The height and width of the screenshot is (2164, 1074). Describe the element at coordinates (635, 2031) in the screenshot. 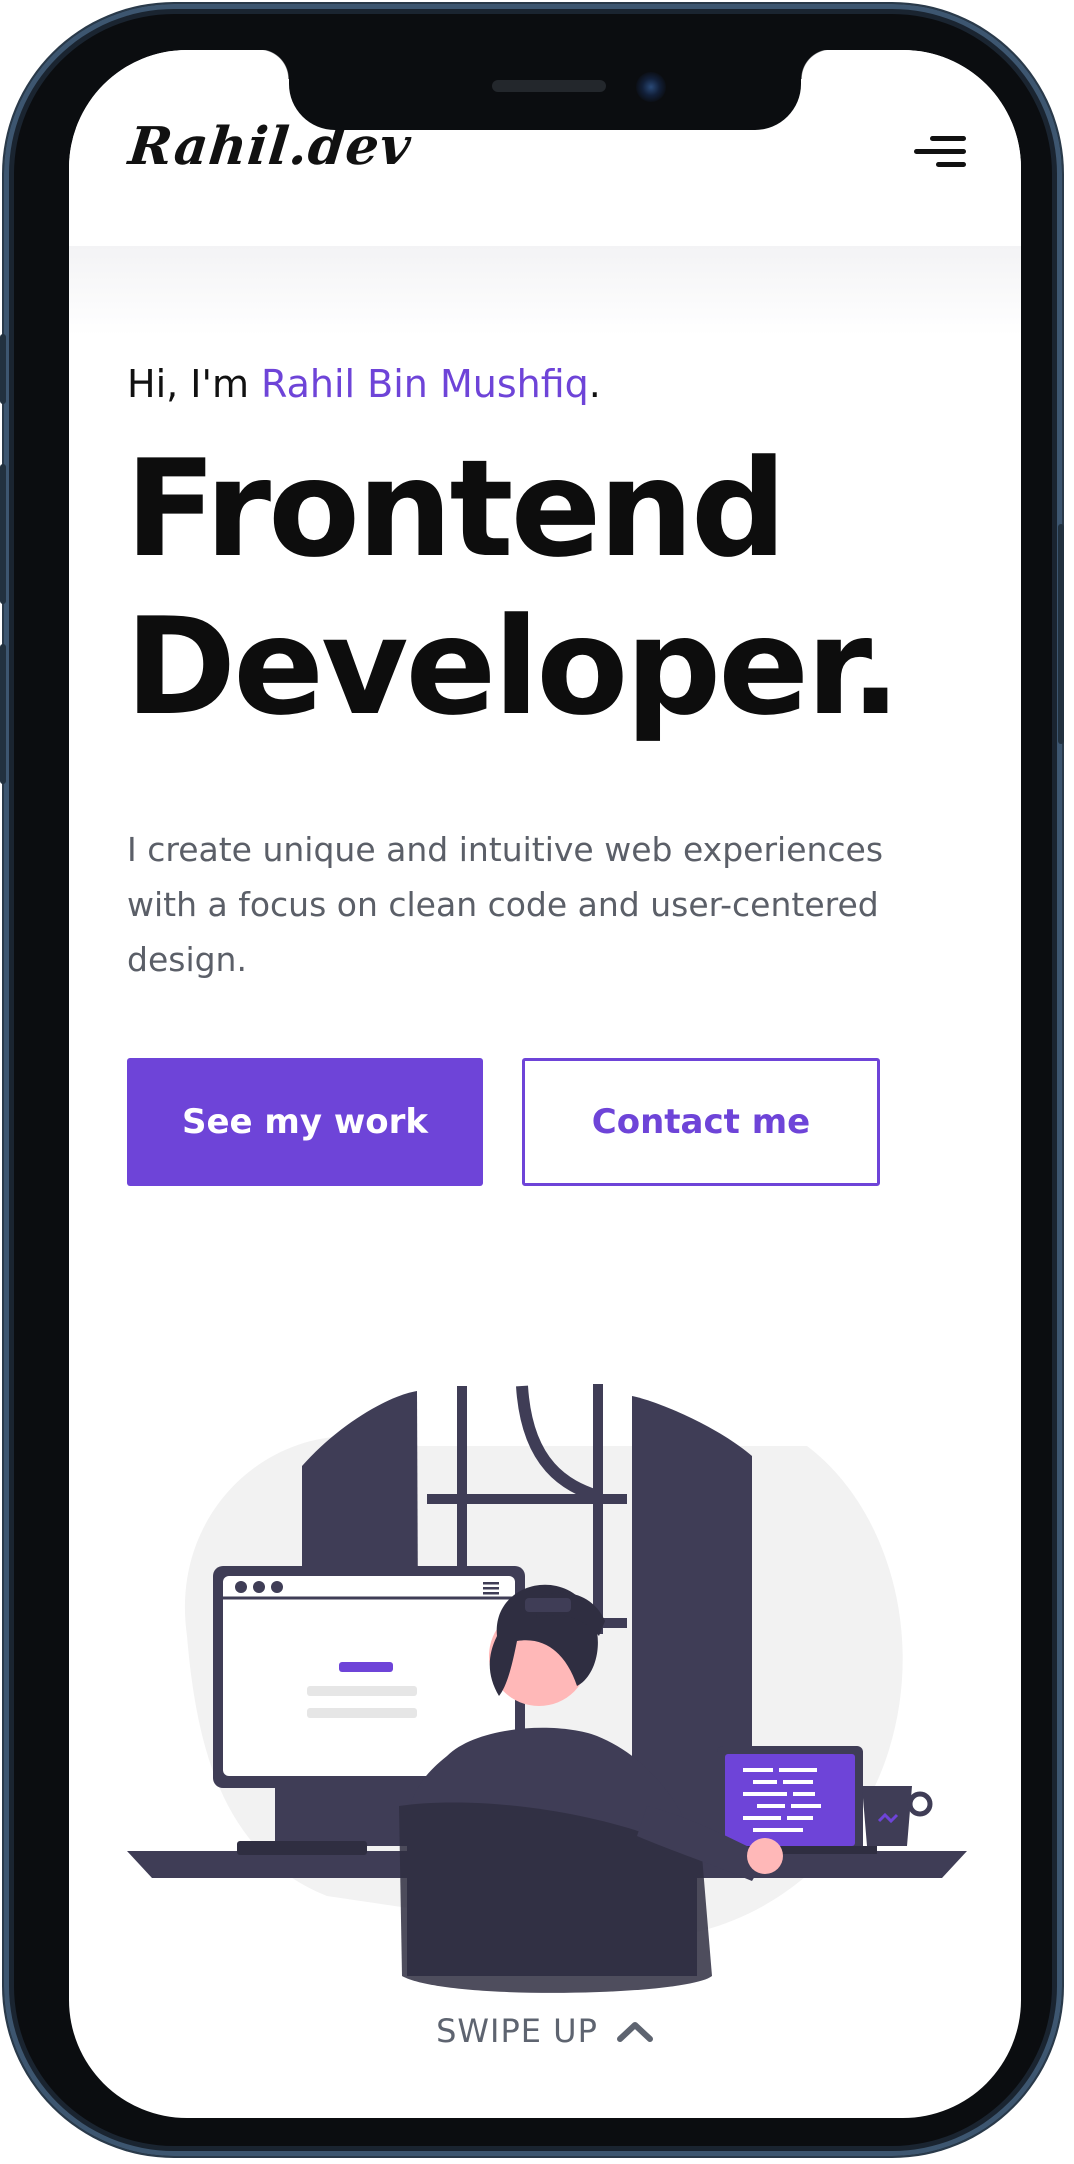

I see `chevron-up-icon` at that location.